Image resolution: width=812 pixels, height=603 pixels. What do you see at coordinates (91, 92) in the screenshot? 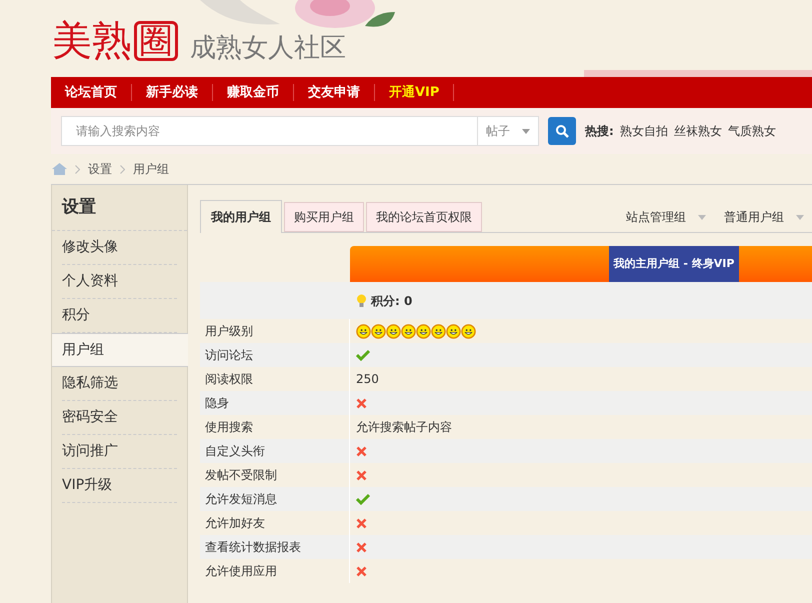
I see `nav-link: 论坛首页` at bounding box center [91, 92].